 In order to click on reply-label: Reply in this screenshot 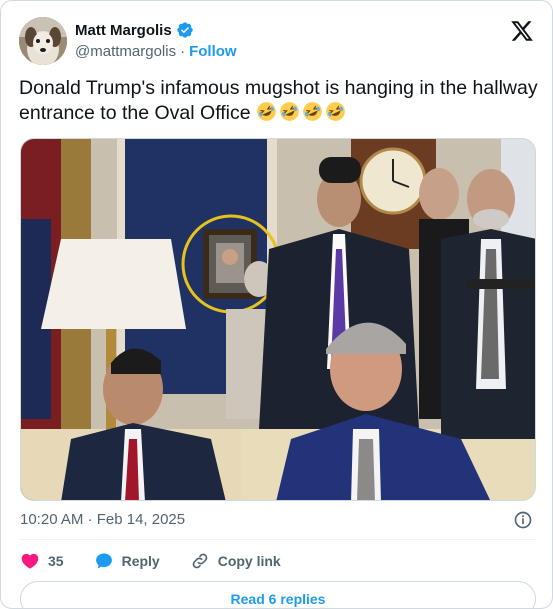, I will do `click(140, 561)`.